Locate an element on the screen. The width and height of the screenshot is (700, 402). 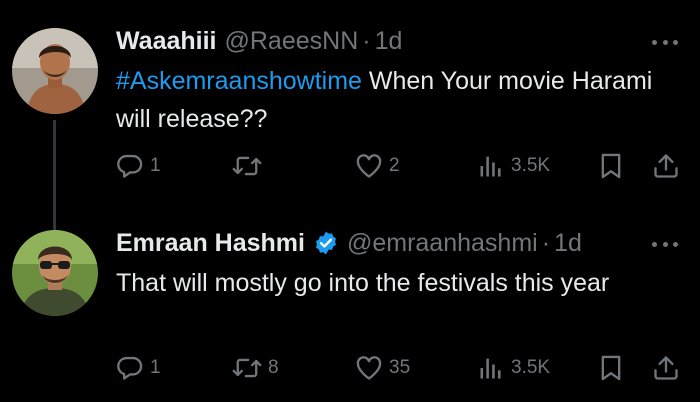
like-count: 35 is located at coordinates (400, 367).